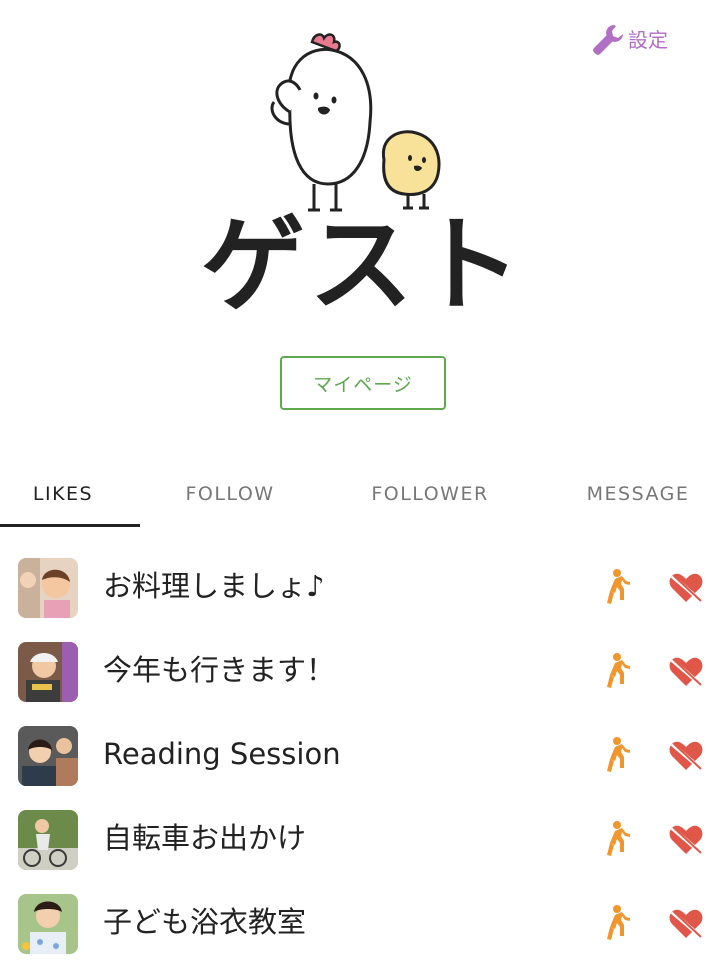 This screenshot has width=726, height=972. I want to click on group-photo-icon, so click(48, 756).